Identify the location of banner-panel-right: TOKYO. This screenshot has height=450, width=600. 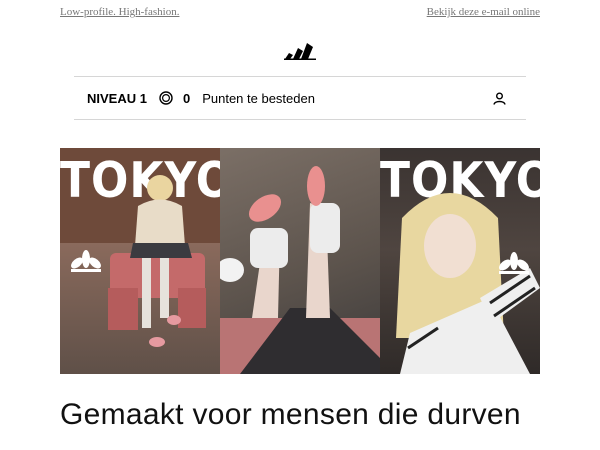
(460, 261).